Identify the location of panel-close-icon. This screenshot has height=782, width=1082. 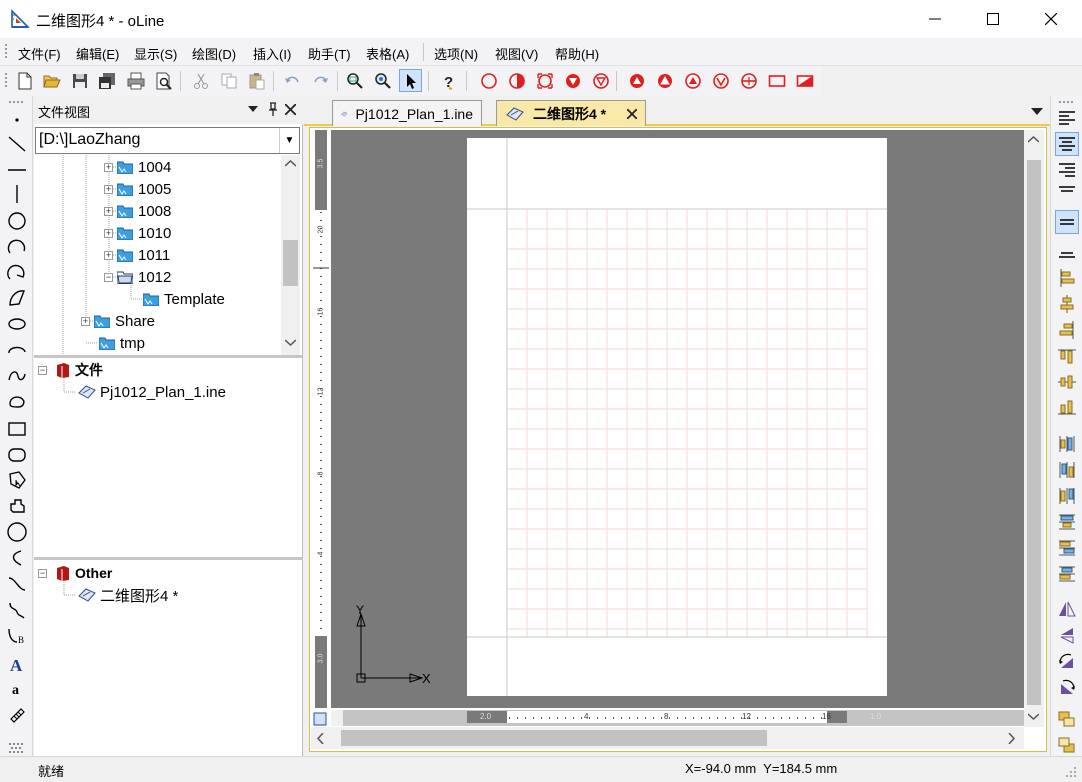
(290, 109).